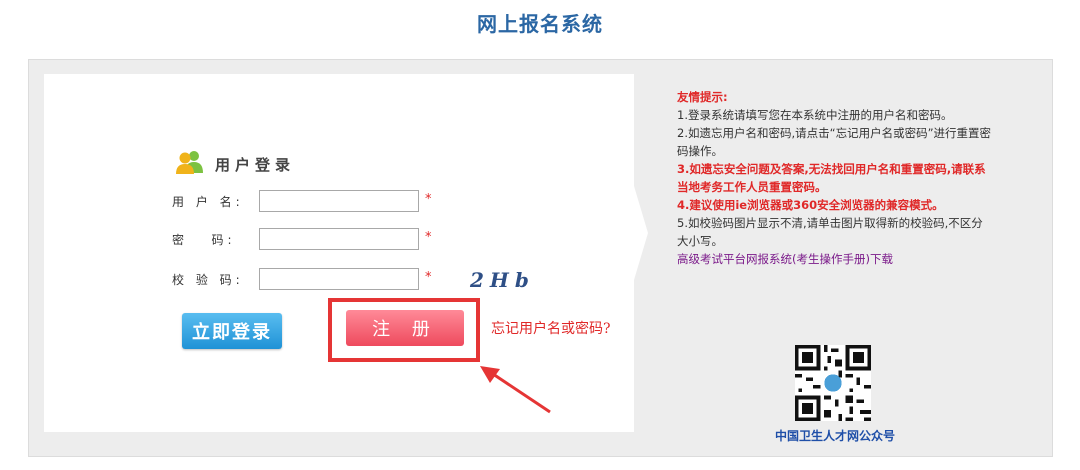 The height and width of the screenshot is (470, 1080). Describe the element at coordinates (339, 279) in the screenshot. I see `captcha-input` at that location.